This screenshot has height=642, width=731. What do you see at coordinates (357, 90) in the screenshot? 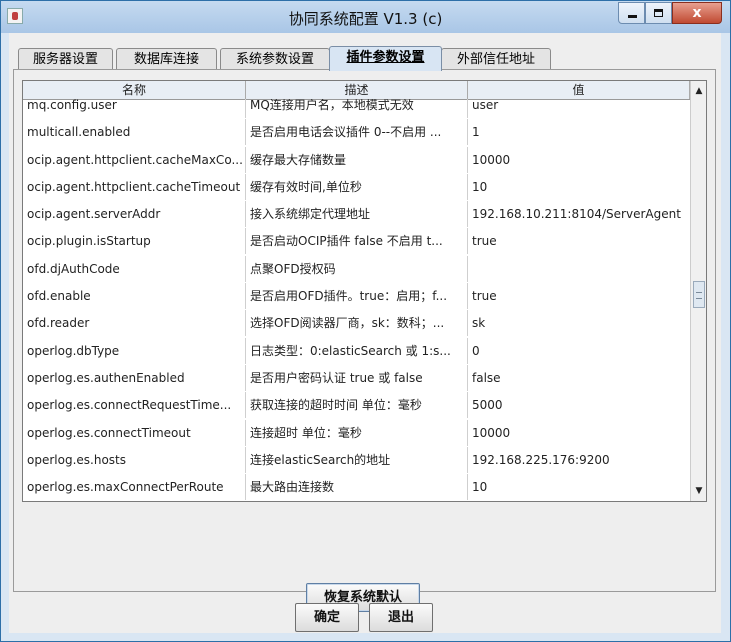
I see `column-header-description: 描述` at bounding box center [357, 90].